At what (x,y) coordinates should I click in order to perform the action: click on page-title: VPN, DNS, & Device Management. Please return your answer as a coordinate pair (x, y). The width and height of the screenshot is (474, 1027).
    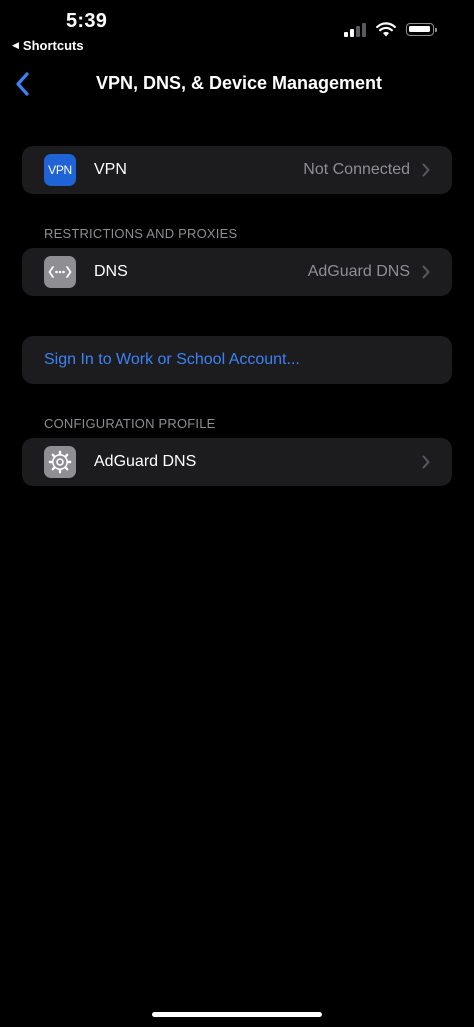
    Looking at the image, I should click on (239, 83).